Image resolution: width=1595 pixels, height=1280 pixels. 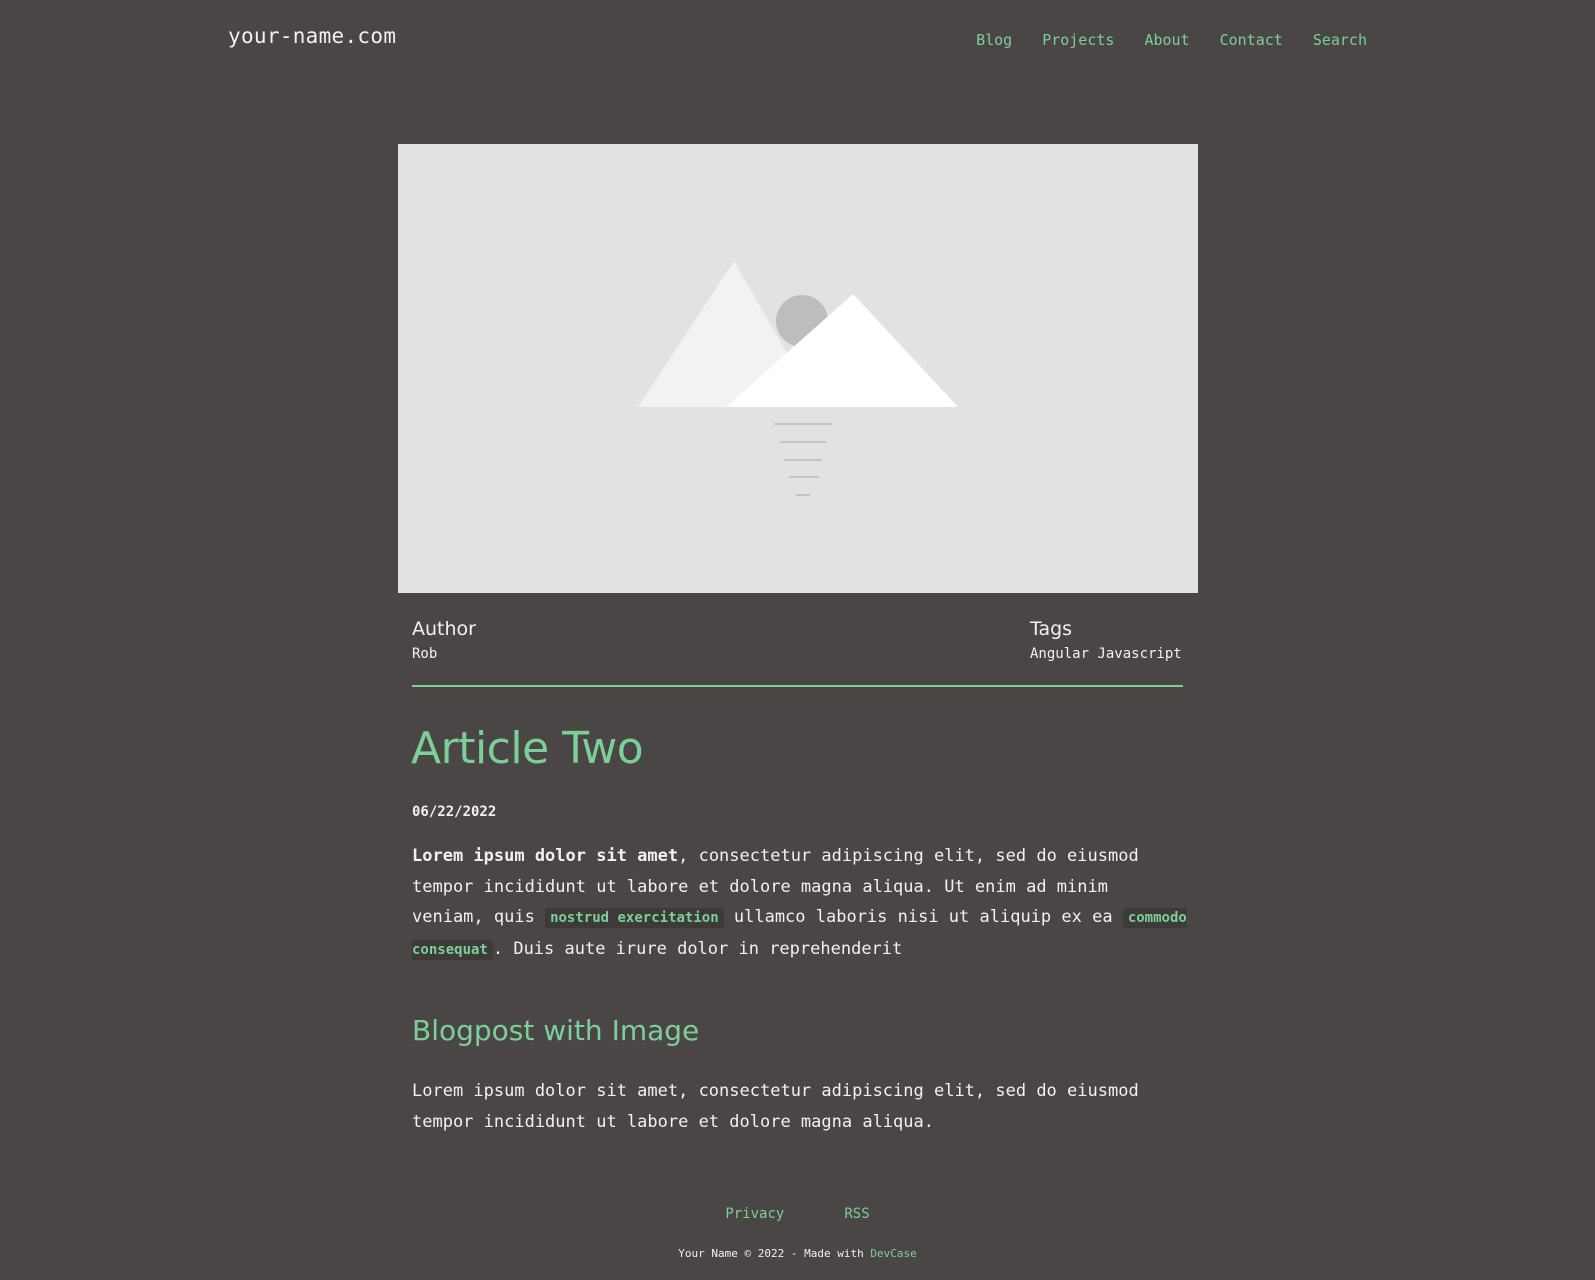 I want to click on nav-projects: Projects, so click(x=1078, y=40).